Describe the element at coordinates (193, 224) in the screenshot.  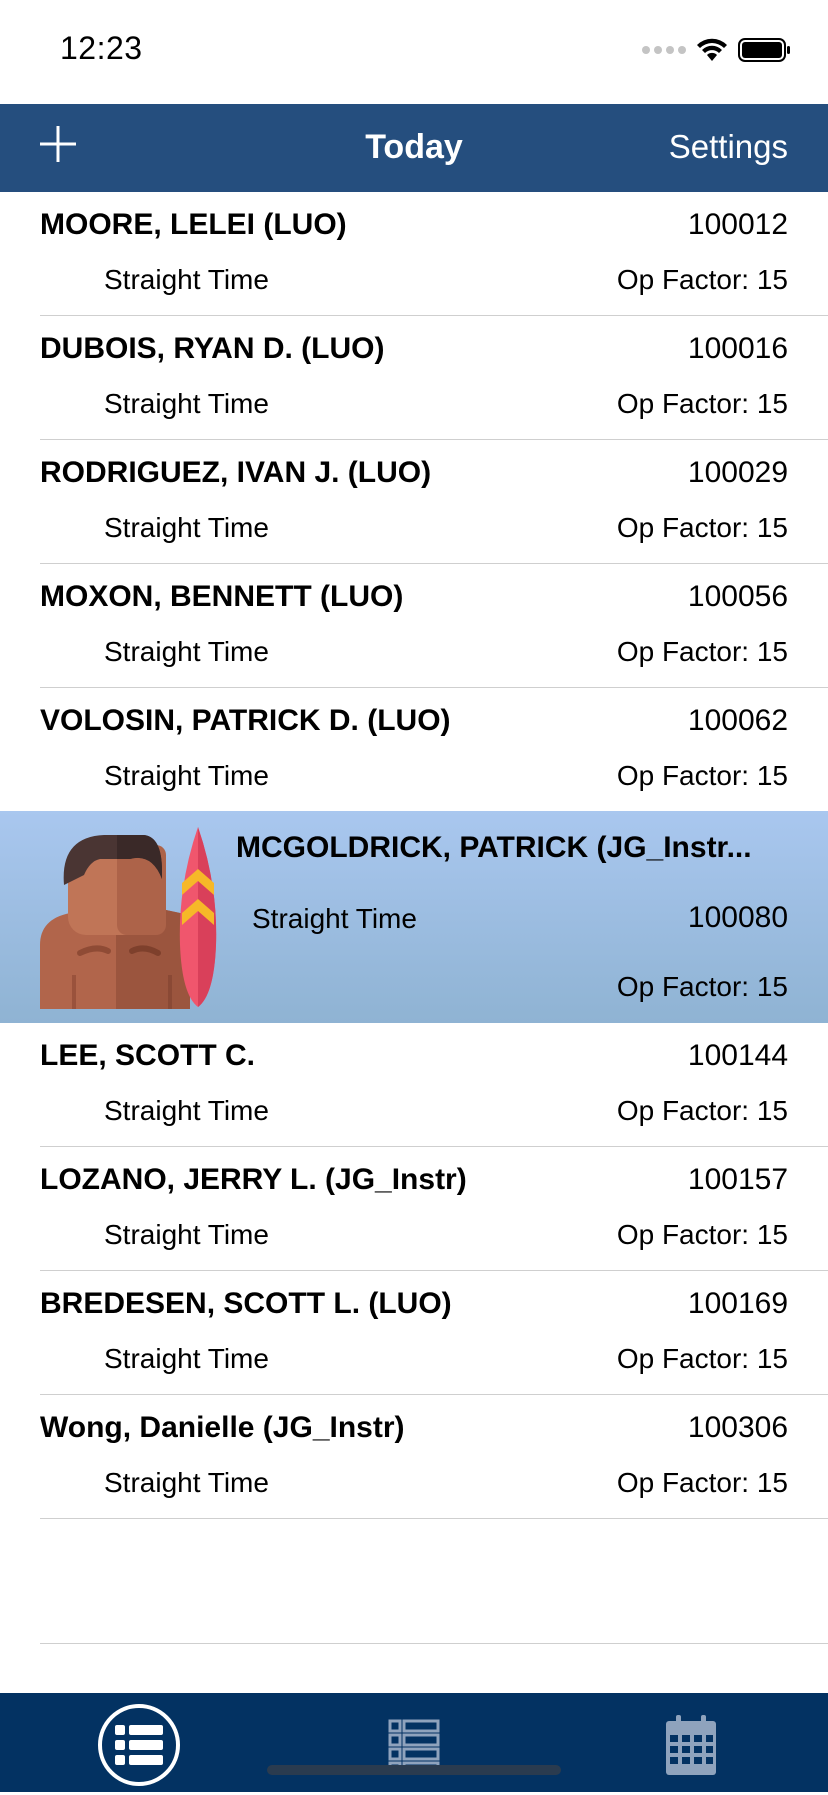
I see `employee-name: MOORE, LELEI (LUO)` at that location.